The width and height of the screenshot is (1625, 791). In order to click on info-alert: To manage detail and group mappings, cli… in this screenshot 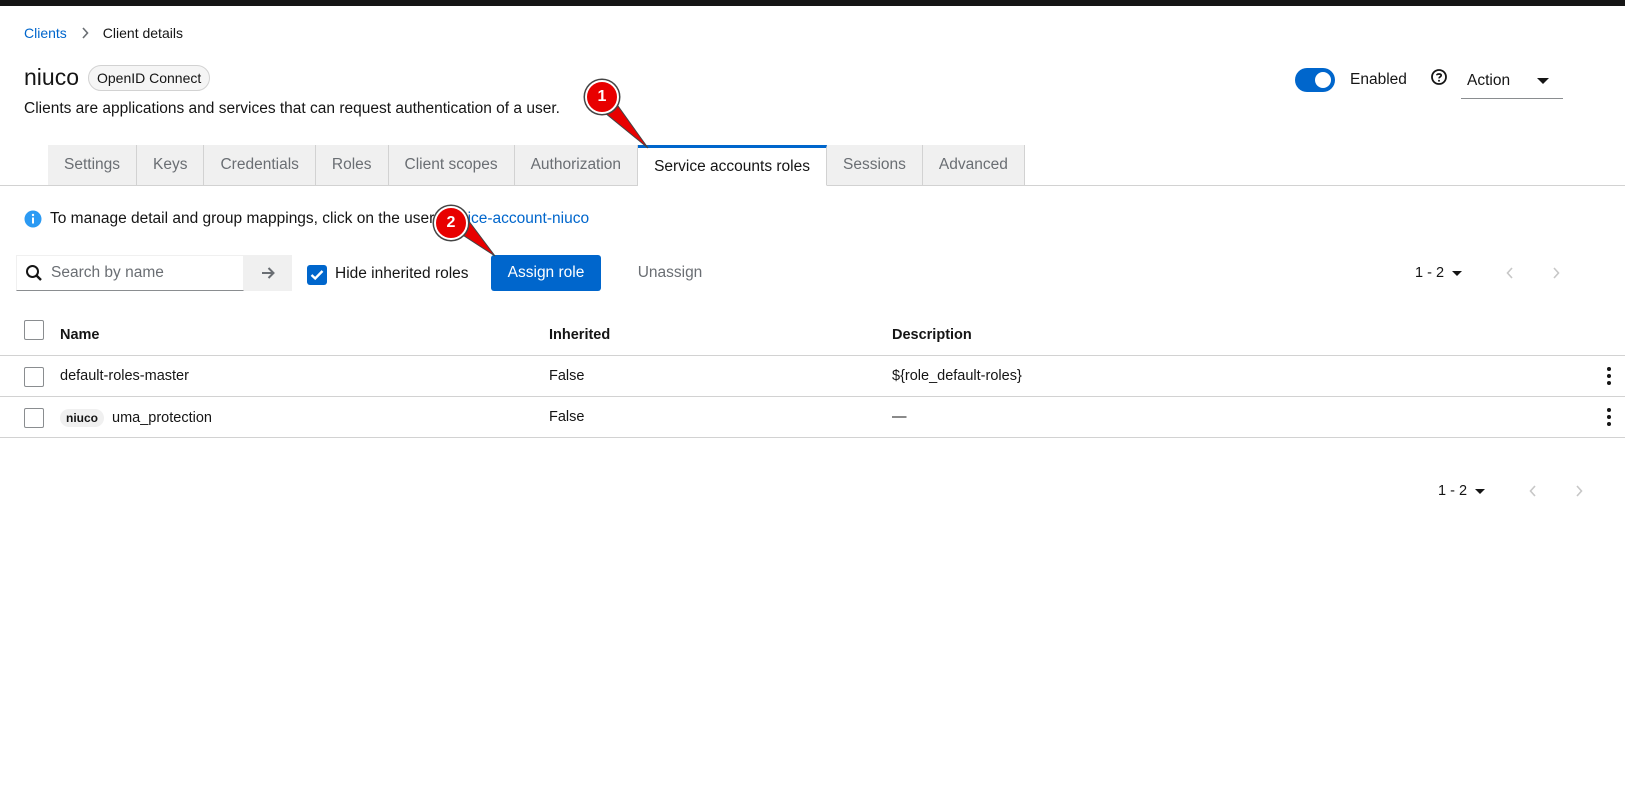, I will do `click(306, 219)`.